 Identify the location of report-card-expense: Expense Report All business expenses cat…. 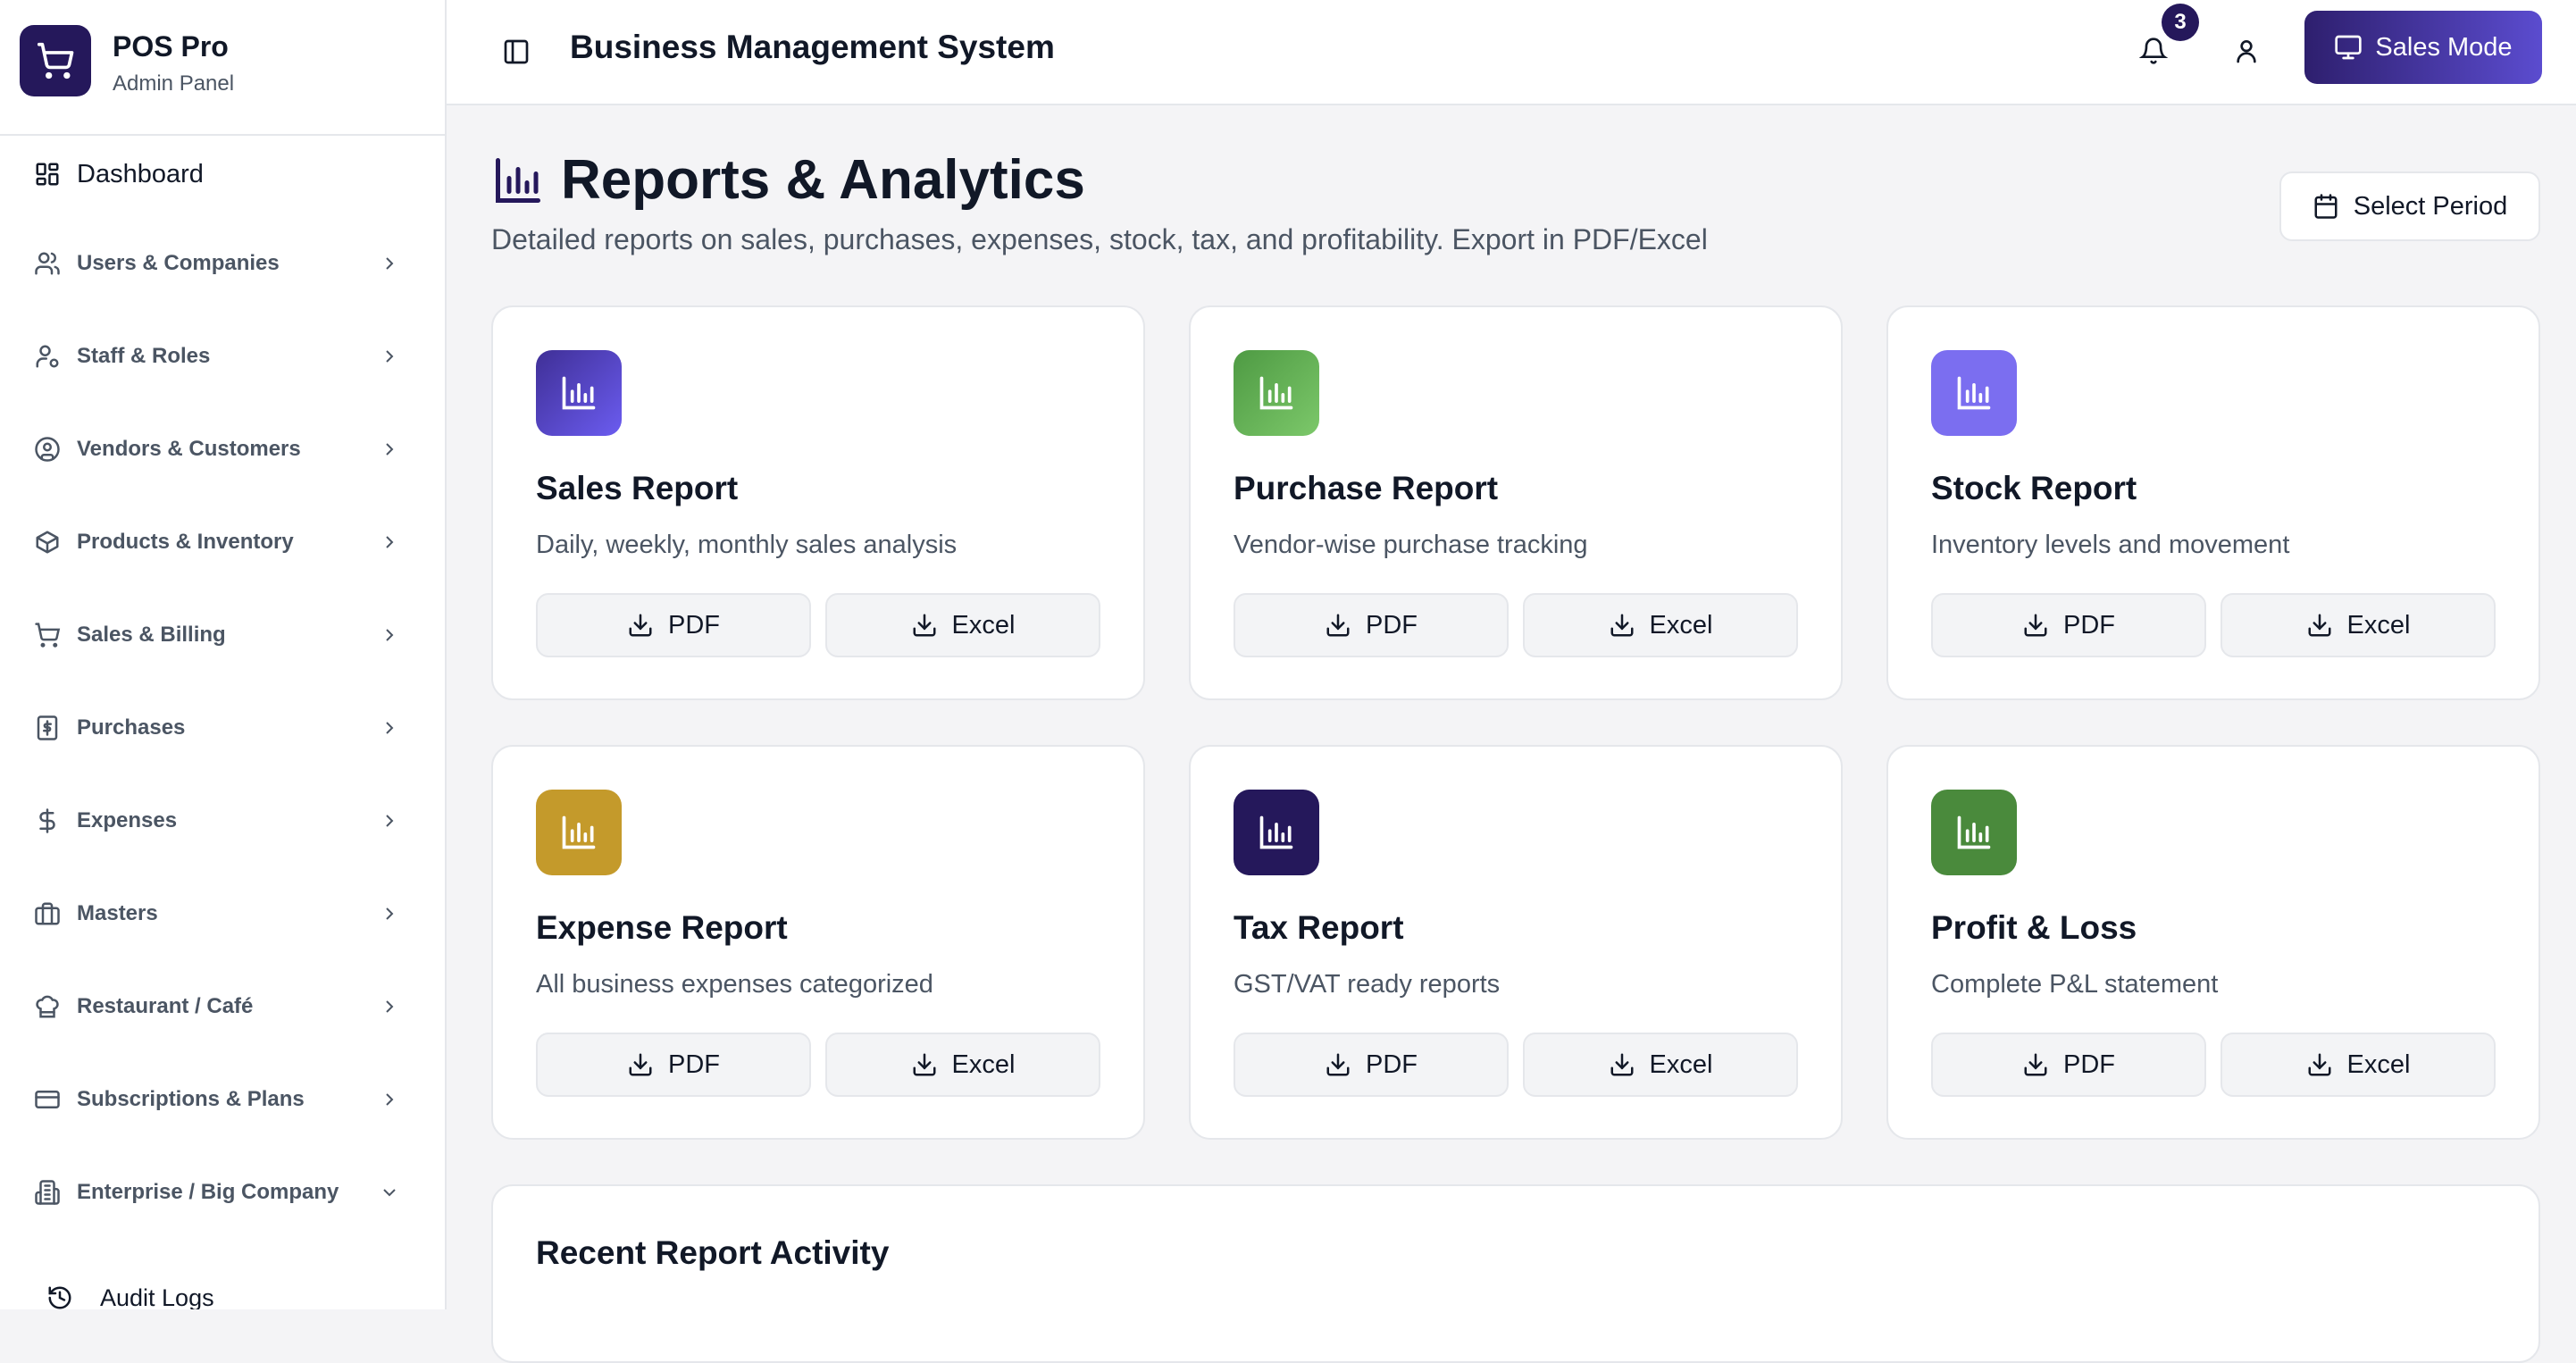
(818, 943).